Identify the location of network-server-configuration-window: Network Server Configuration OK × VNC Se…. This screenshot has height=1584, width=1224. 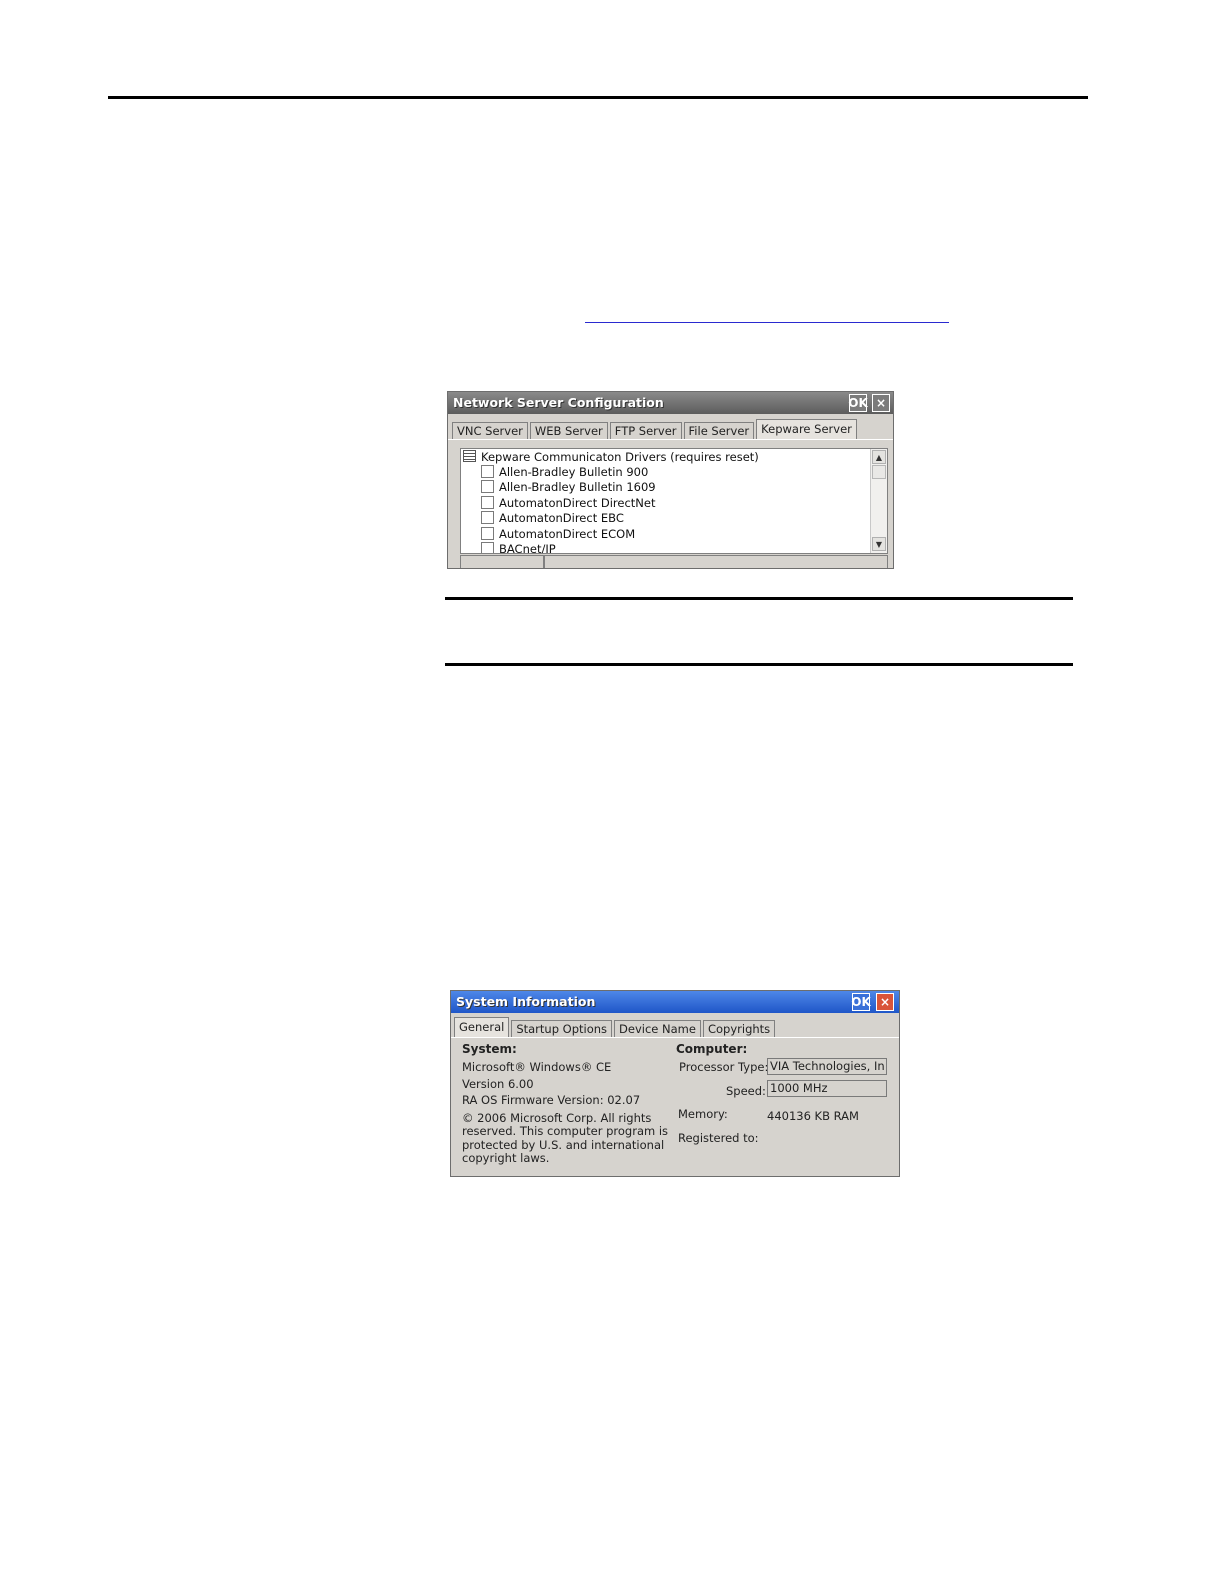
(670, 480).